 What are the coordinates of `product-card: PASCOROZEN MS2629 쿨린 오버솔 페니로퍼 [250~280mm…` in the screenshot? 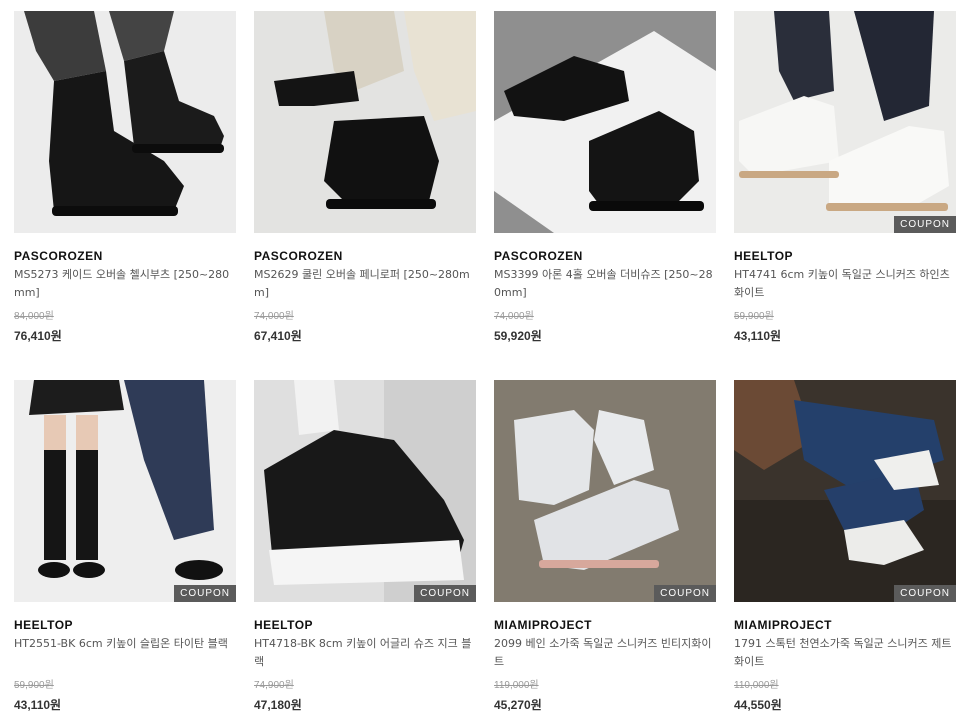 It's located at (365, 177).